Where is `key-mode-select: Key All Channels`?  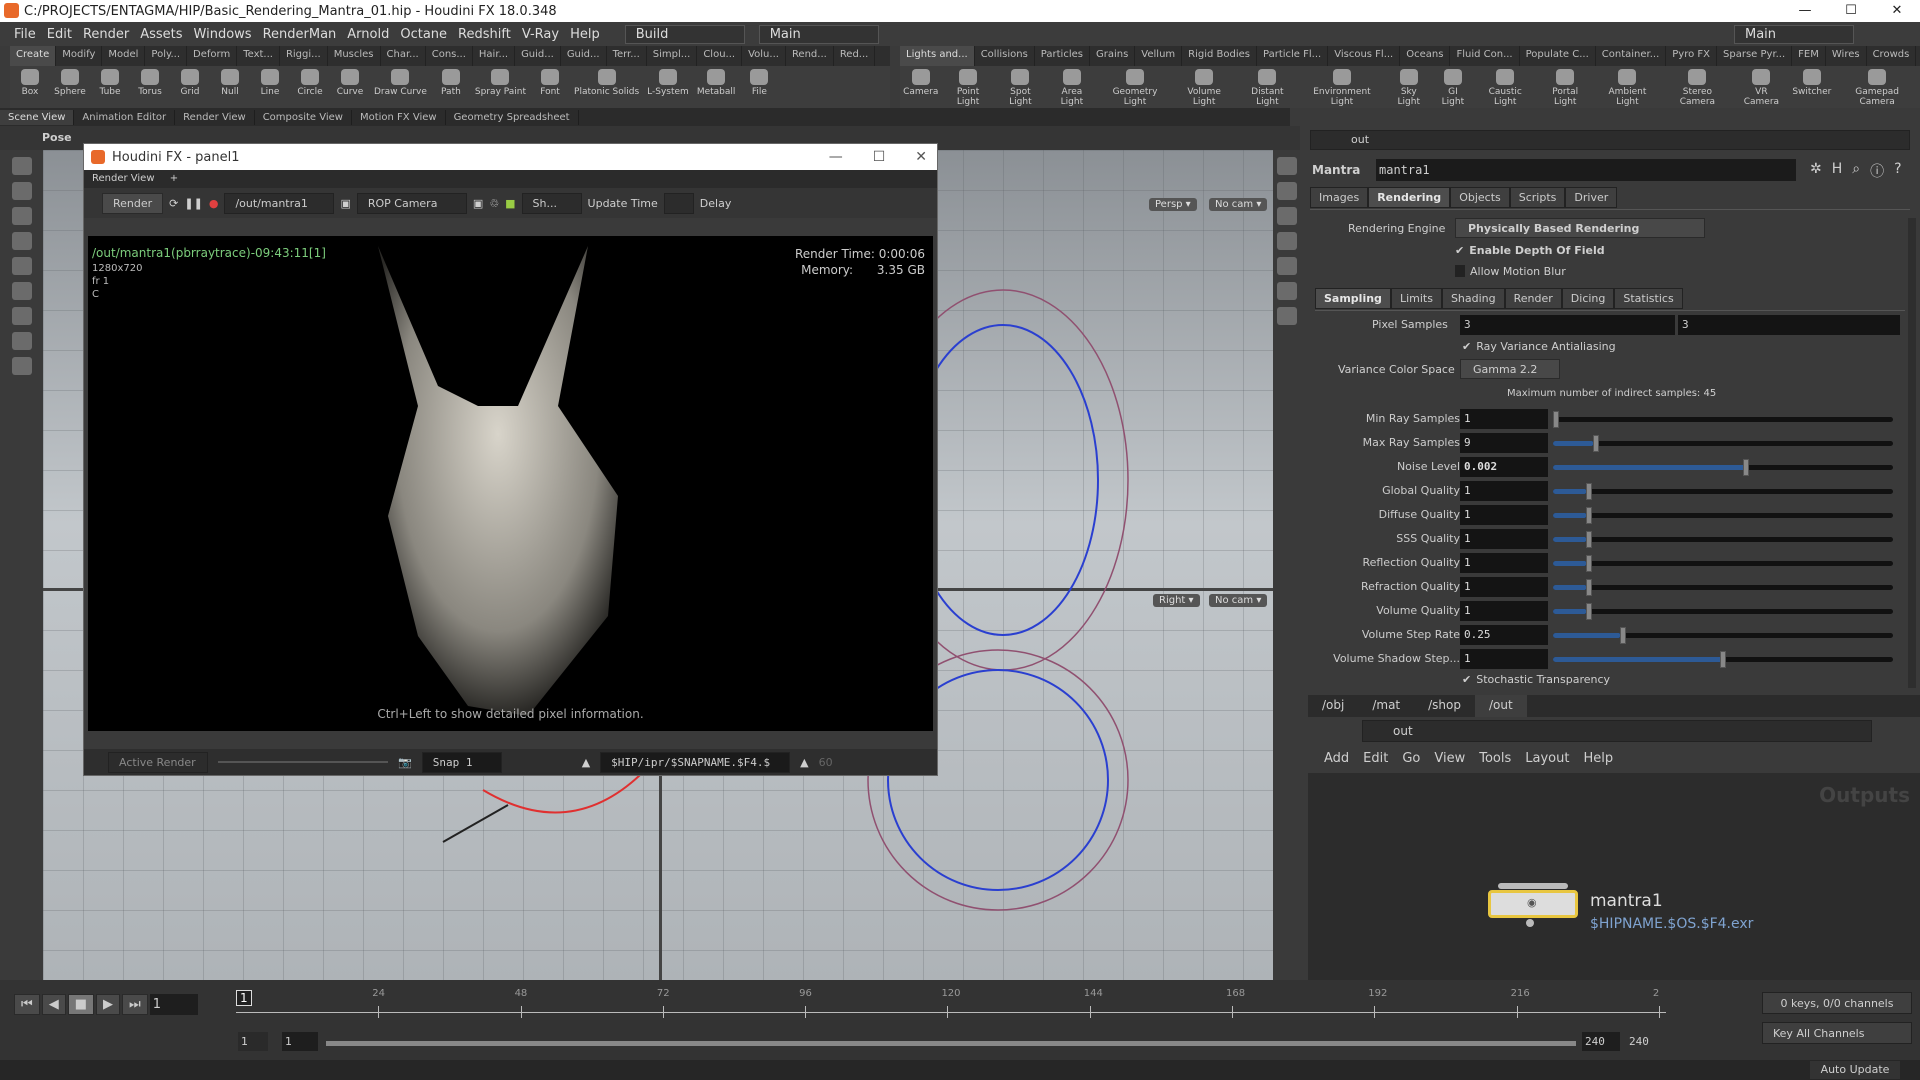 key-mode-select: Key All Channels is located at coordinates (1837, 1033).